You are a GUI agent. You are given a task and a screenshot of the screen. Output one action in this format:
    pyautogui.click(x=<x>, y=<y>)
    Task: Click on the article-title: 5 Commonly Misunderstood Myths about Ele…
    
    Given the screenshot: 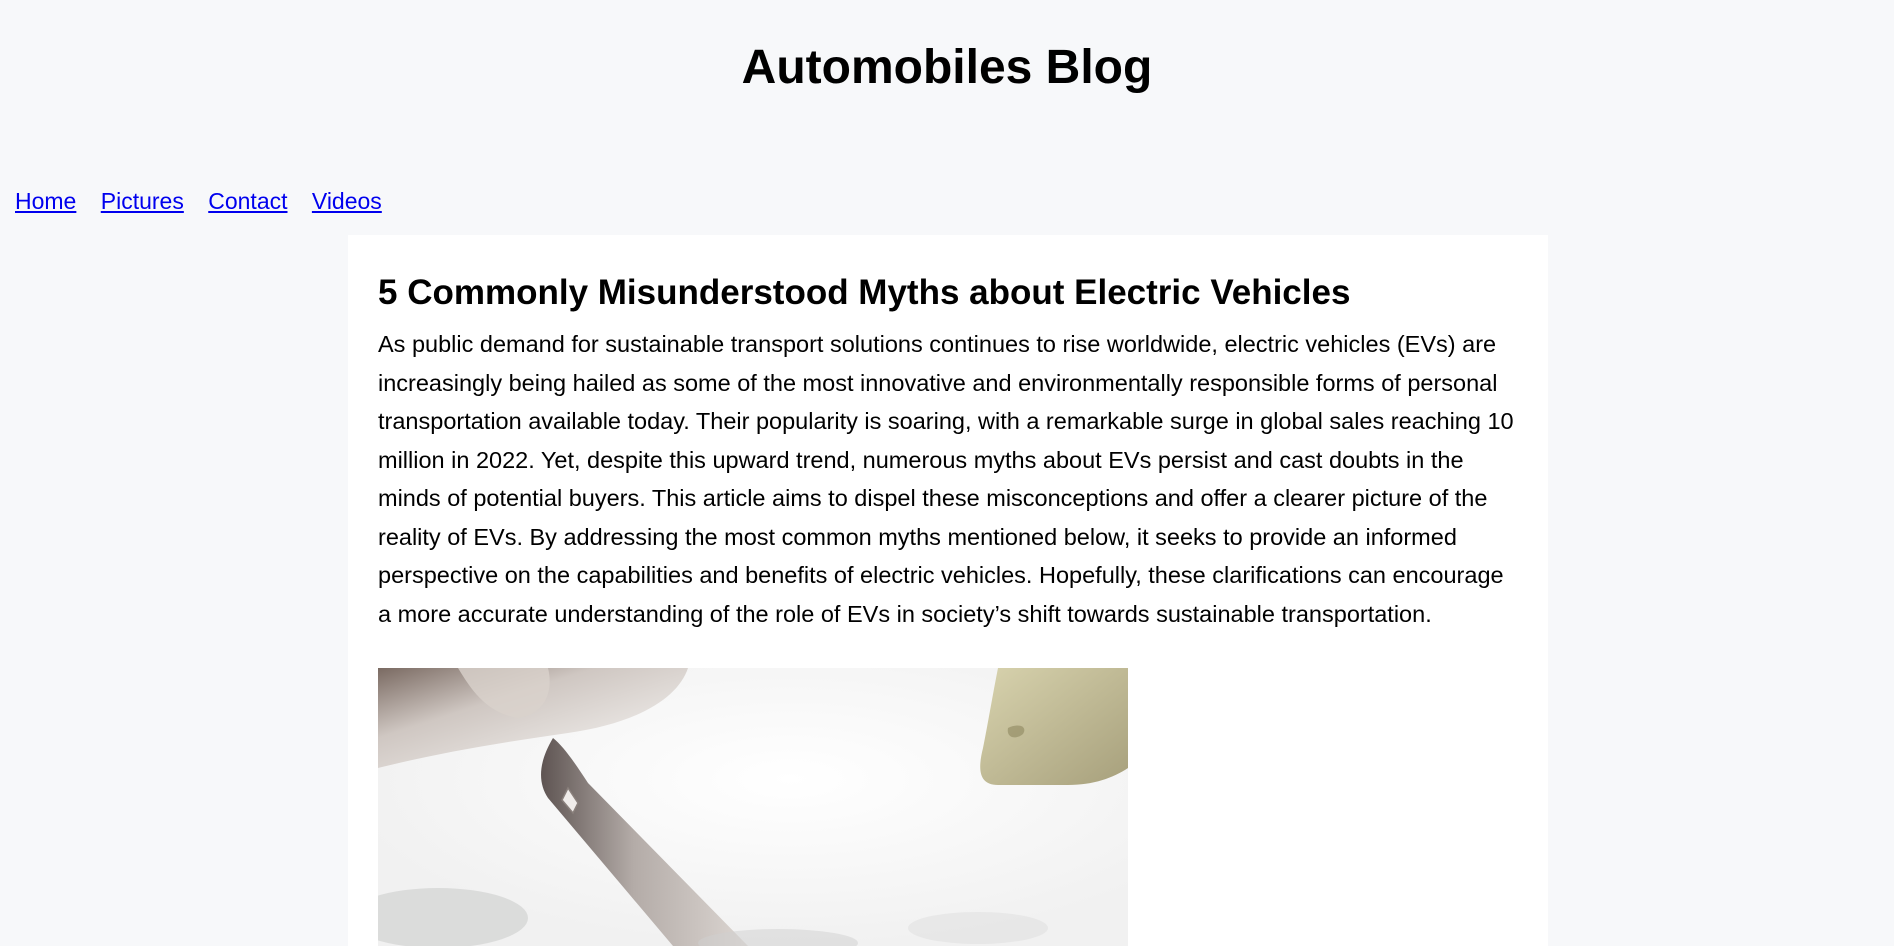 What is the action you would take?
    pyautogui.click(x=864, y=292)
    